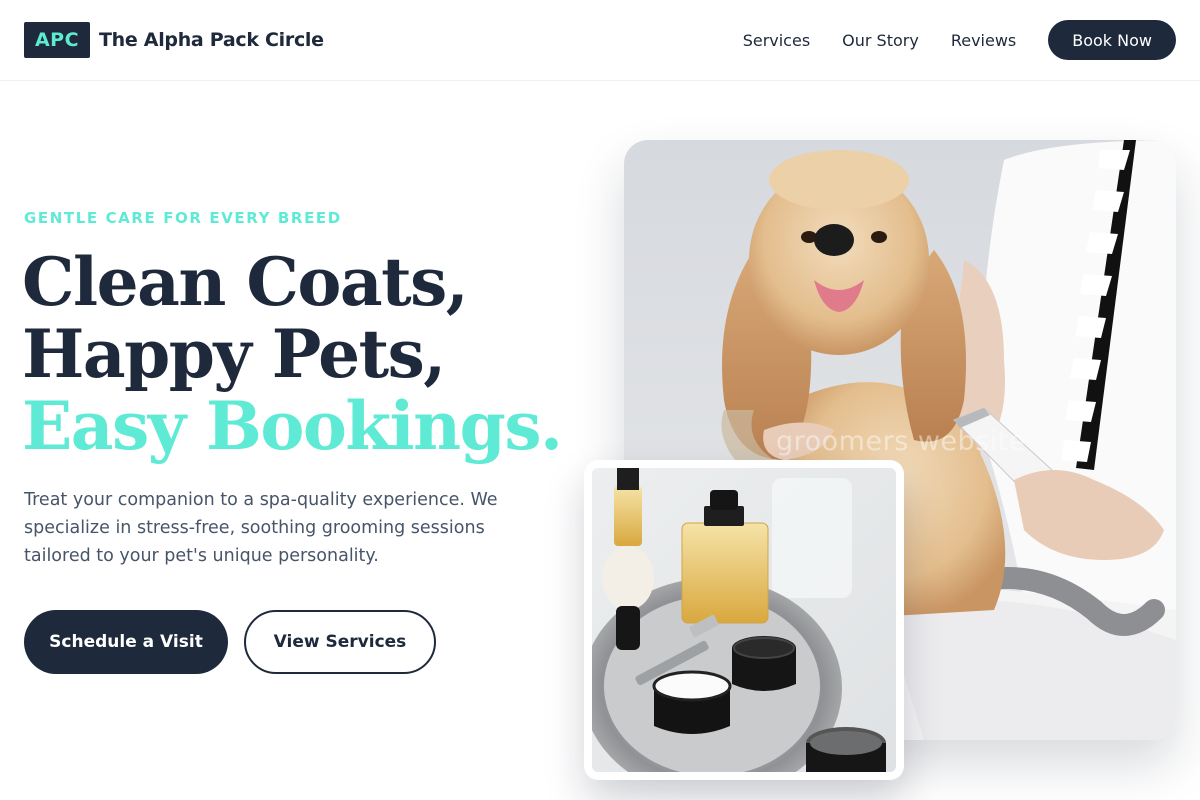 Image resolution: width=1200 pixels, height=800 pixels. What do you see at coordinates (245, 282) in the screenshot?
I see `headline-line-1: Clean Coats,` at bounding box center [245, 282].